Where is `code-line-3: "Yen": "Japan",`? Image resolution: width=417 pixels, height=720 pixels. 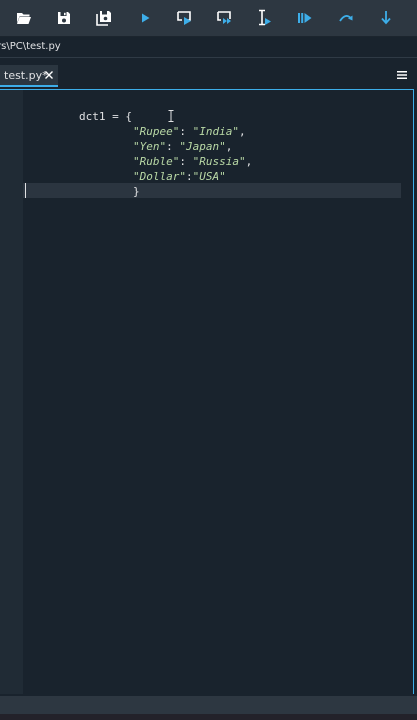 code-line-3: "Yen": "Japan", is located at coordinates (156, 138).